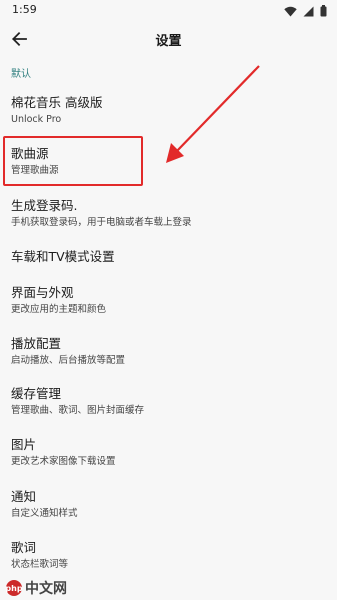 This screenshot has width=337, height=600. Describe the element at coordinates (213, 114) in the screenshot. I see `annotation-arrow-icon` at that location.